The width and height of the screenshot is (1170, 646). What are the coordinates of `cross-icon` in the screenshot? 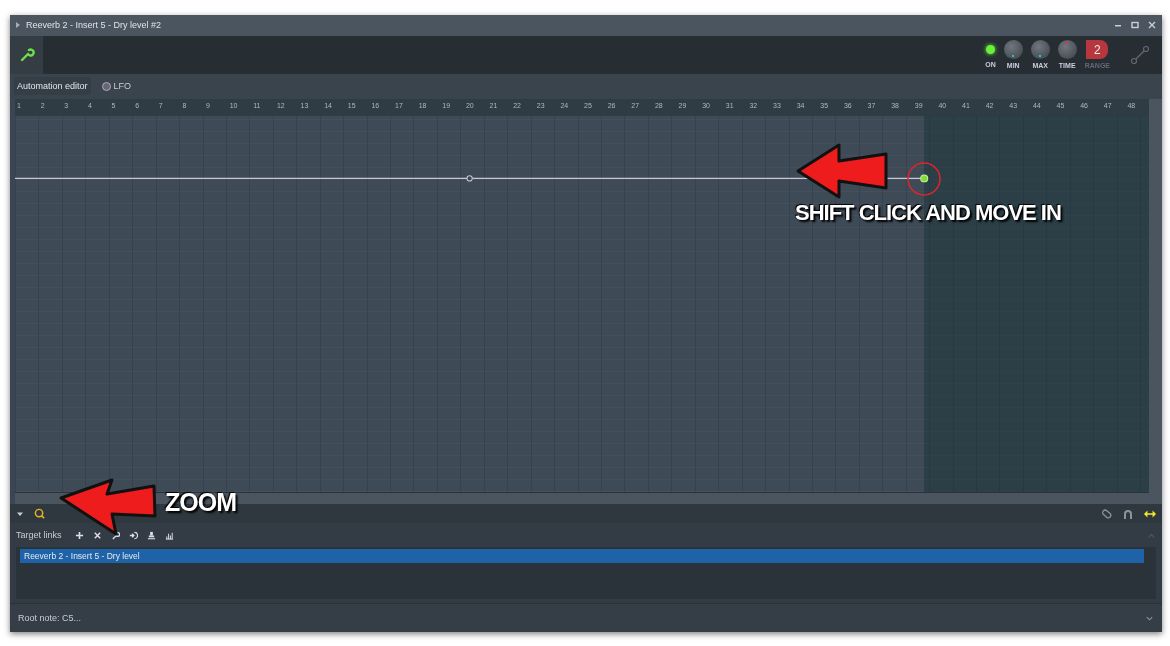 It's located at (97, 535).